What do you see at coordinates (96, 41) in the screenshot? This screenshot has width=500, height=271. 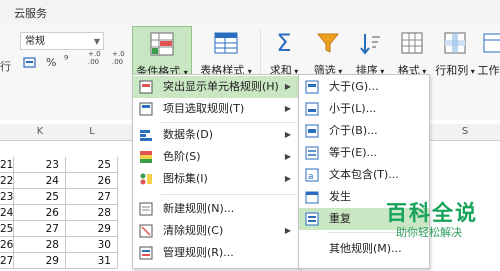 I see `chevron-down-icon: ▼` at bounding box center [96, 41].